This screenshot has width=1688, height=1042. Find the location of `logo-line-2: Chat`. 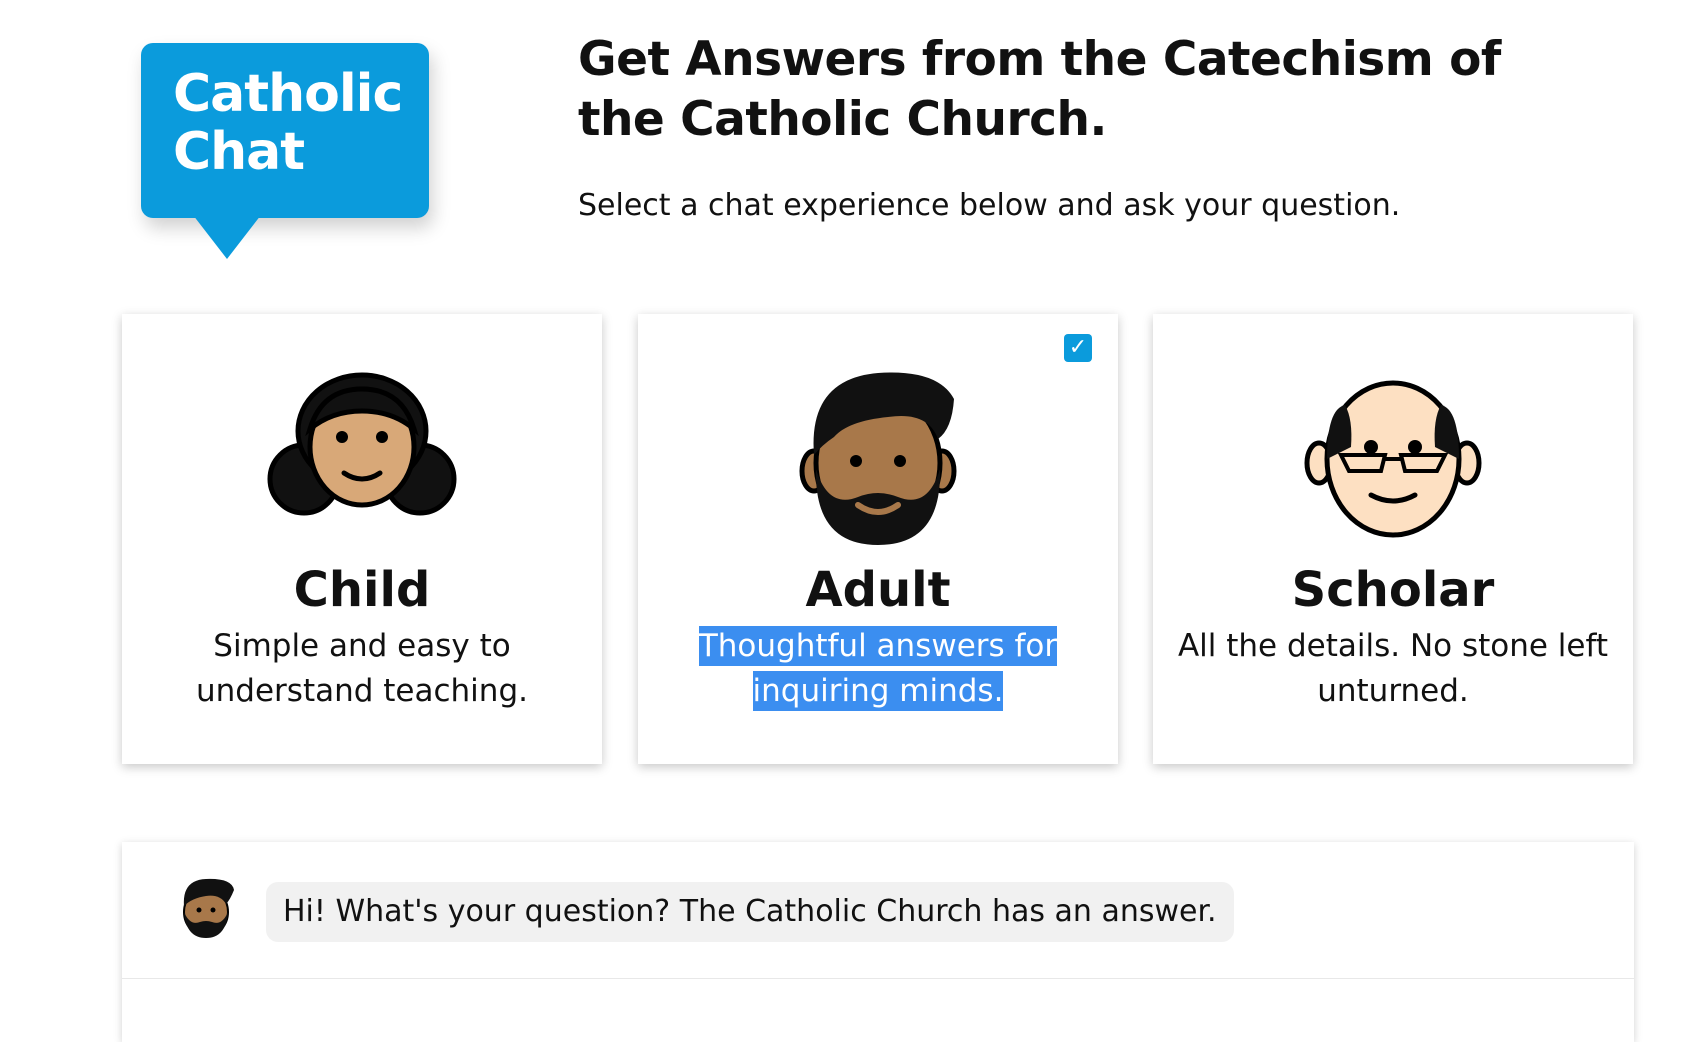

logo-line-2: Chat is located at coordinates (239, 152).